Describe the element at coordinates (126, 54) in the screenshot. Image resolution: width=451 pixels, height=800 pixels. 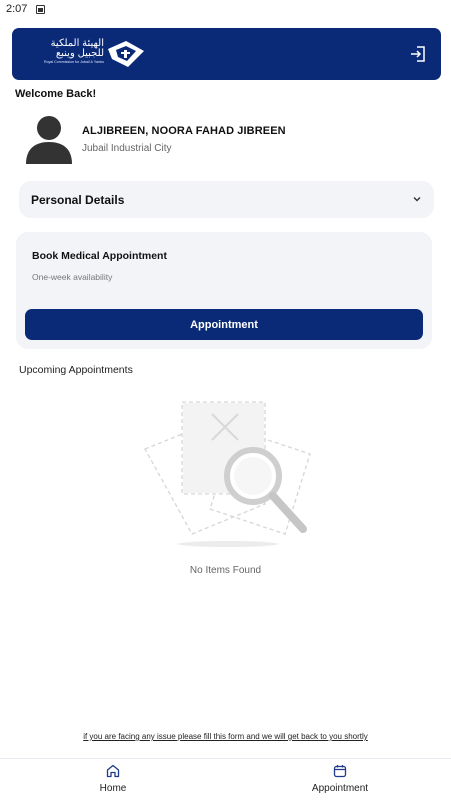
I see `logo-emblem-icon` at that location.